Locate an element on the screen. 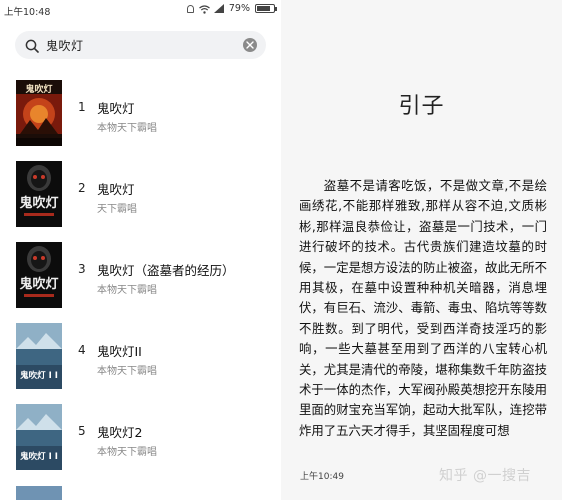 The height and width of the screenshot is (500, 562). search-bar: 鬼吹灯 is located at coordinates (140, 45).